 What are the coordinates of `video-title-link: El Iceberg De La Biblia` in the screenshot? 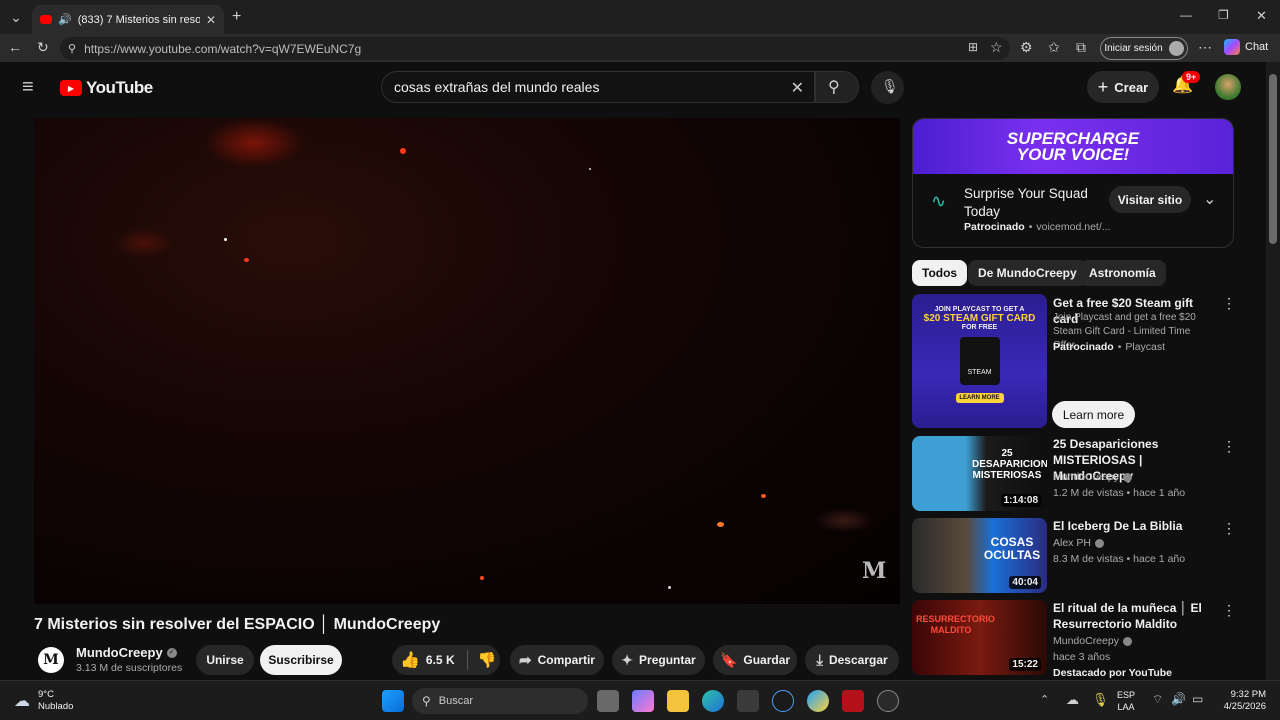 It's located at (1135, 526).